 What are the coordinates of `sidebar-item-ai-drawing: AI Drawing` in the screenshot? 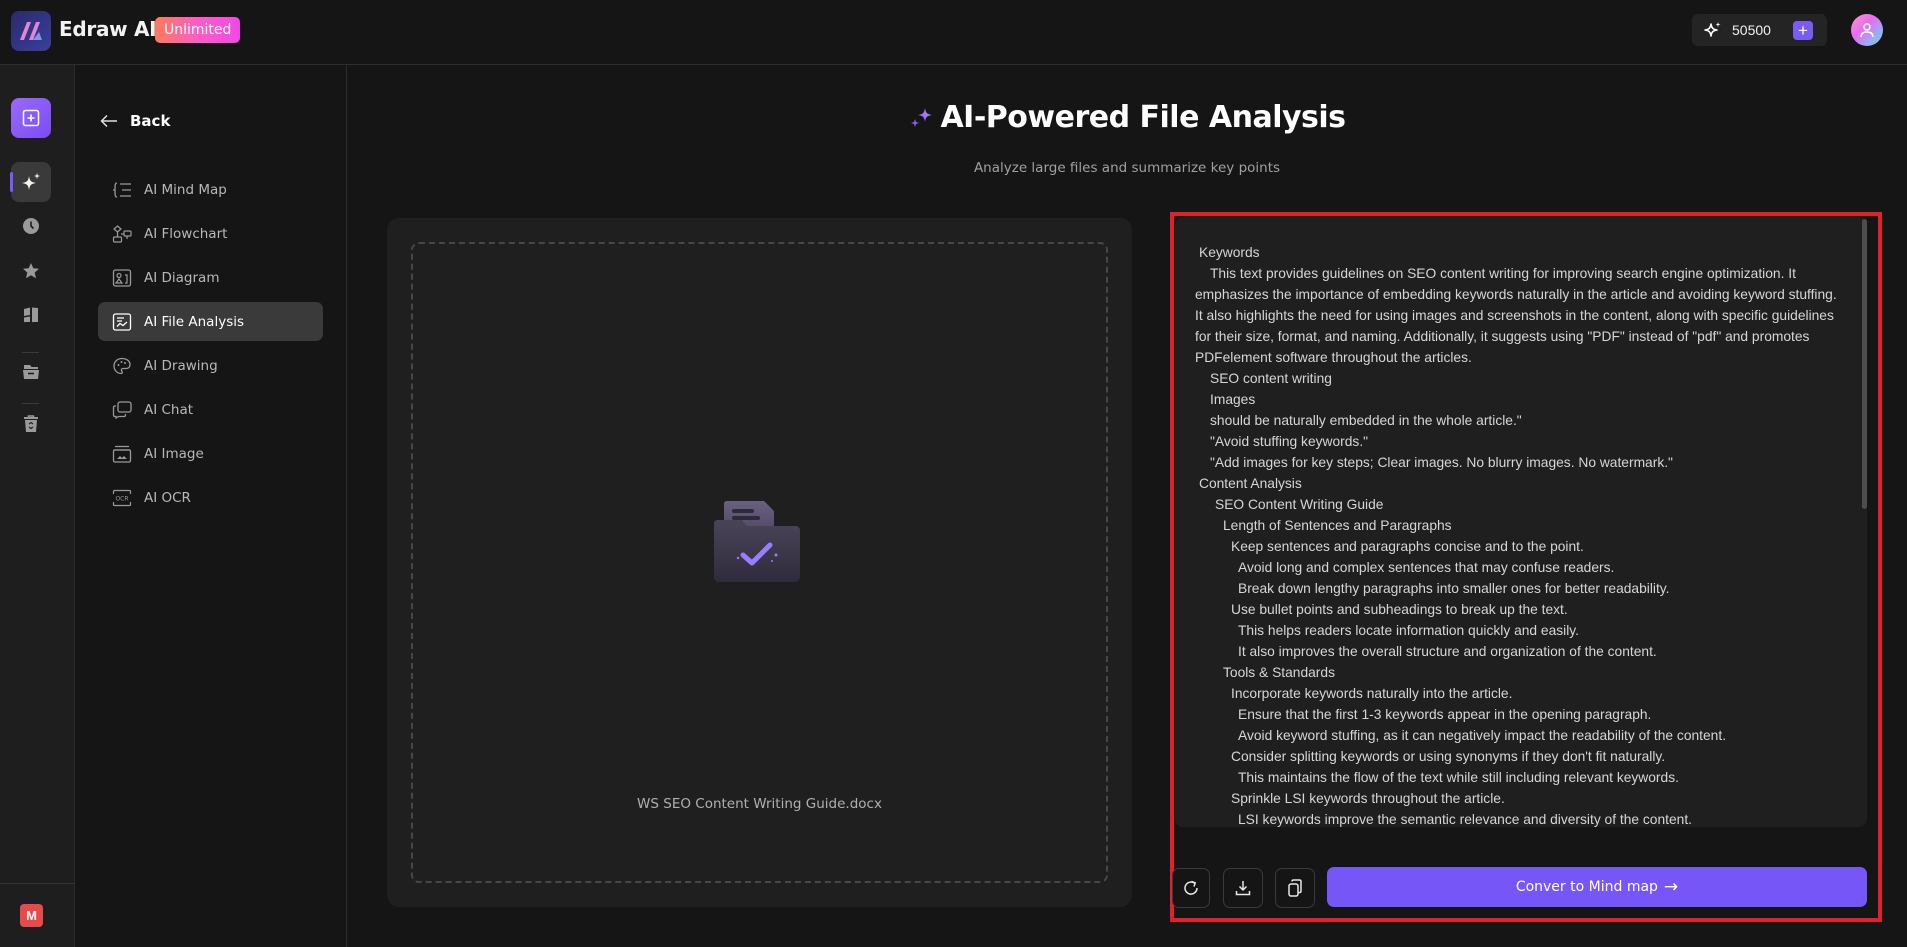 It's located at (210, 365).